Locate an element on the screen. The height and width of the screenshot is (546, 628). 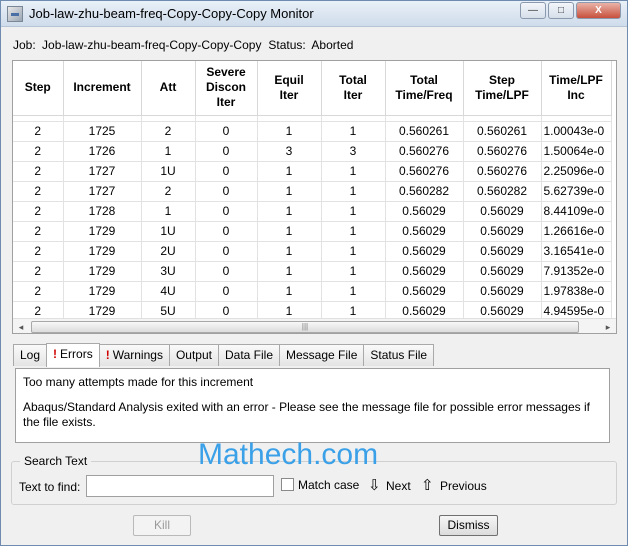
col-time-lpf-inc: Time/LPF Inc is located at coordinates (576, 88).